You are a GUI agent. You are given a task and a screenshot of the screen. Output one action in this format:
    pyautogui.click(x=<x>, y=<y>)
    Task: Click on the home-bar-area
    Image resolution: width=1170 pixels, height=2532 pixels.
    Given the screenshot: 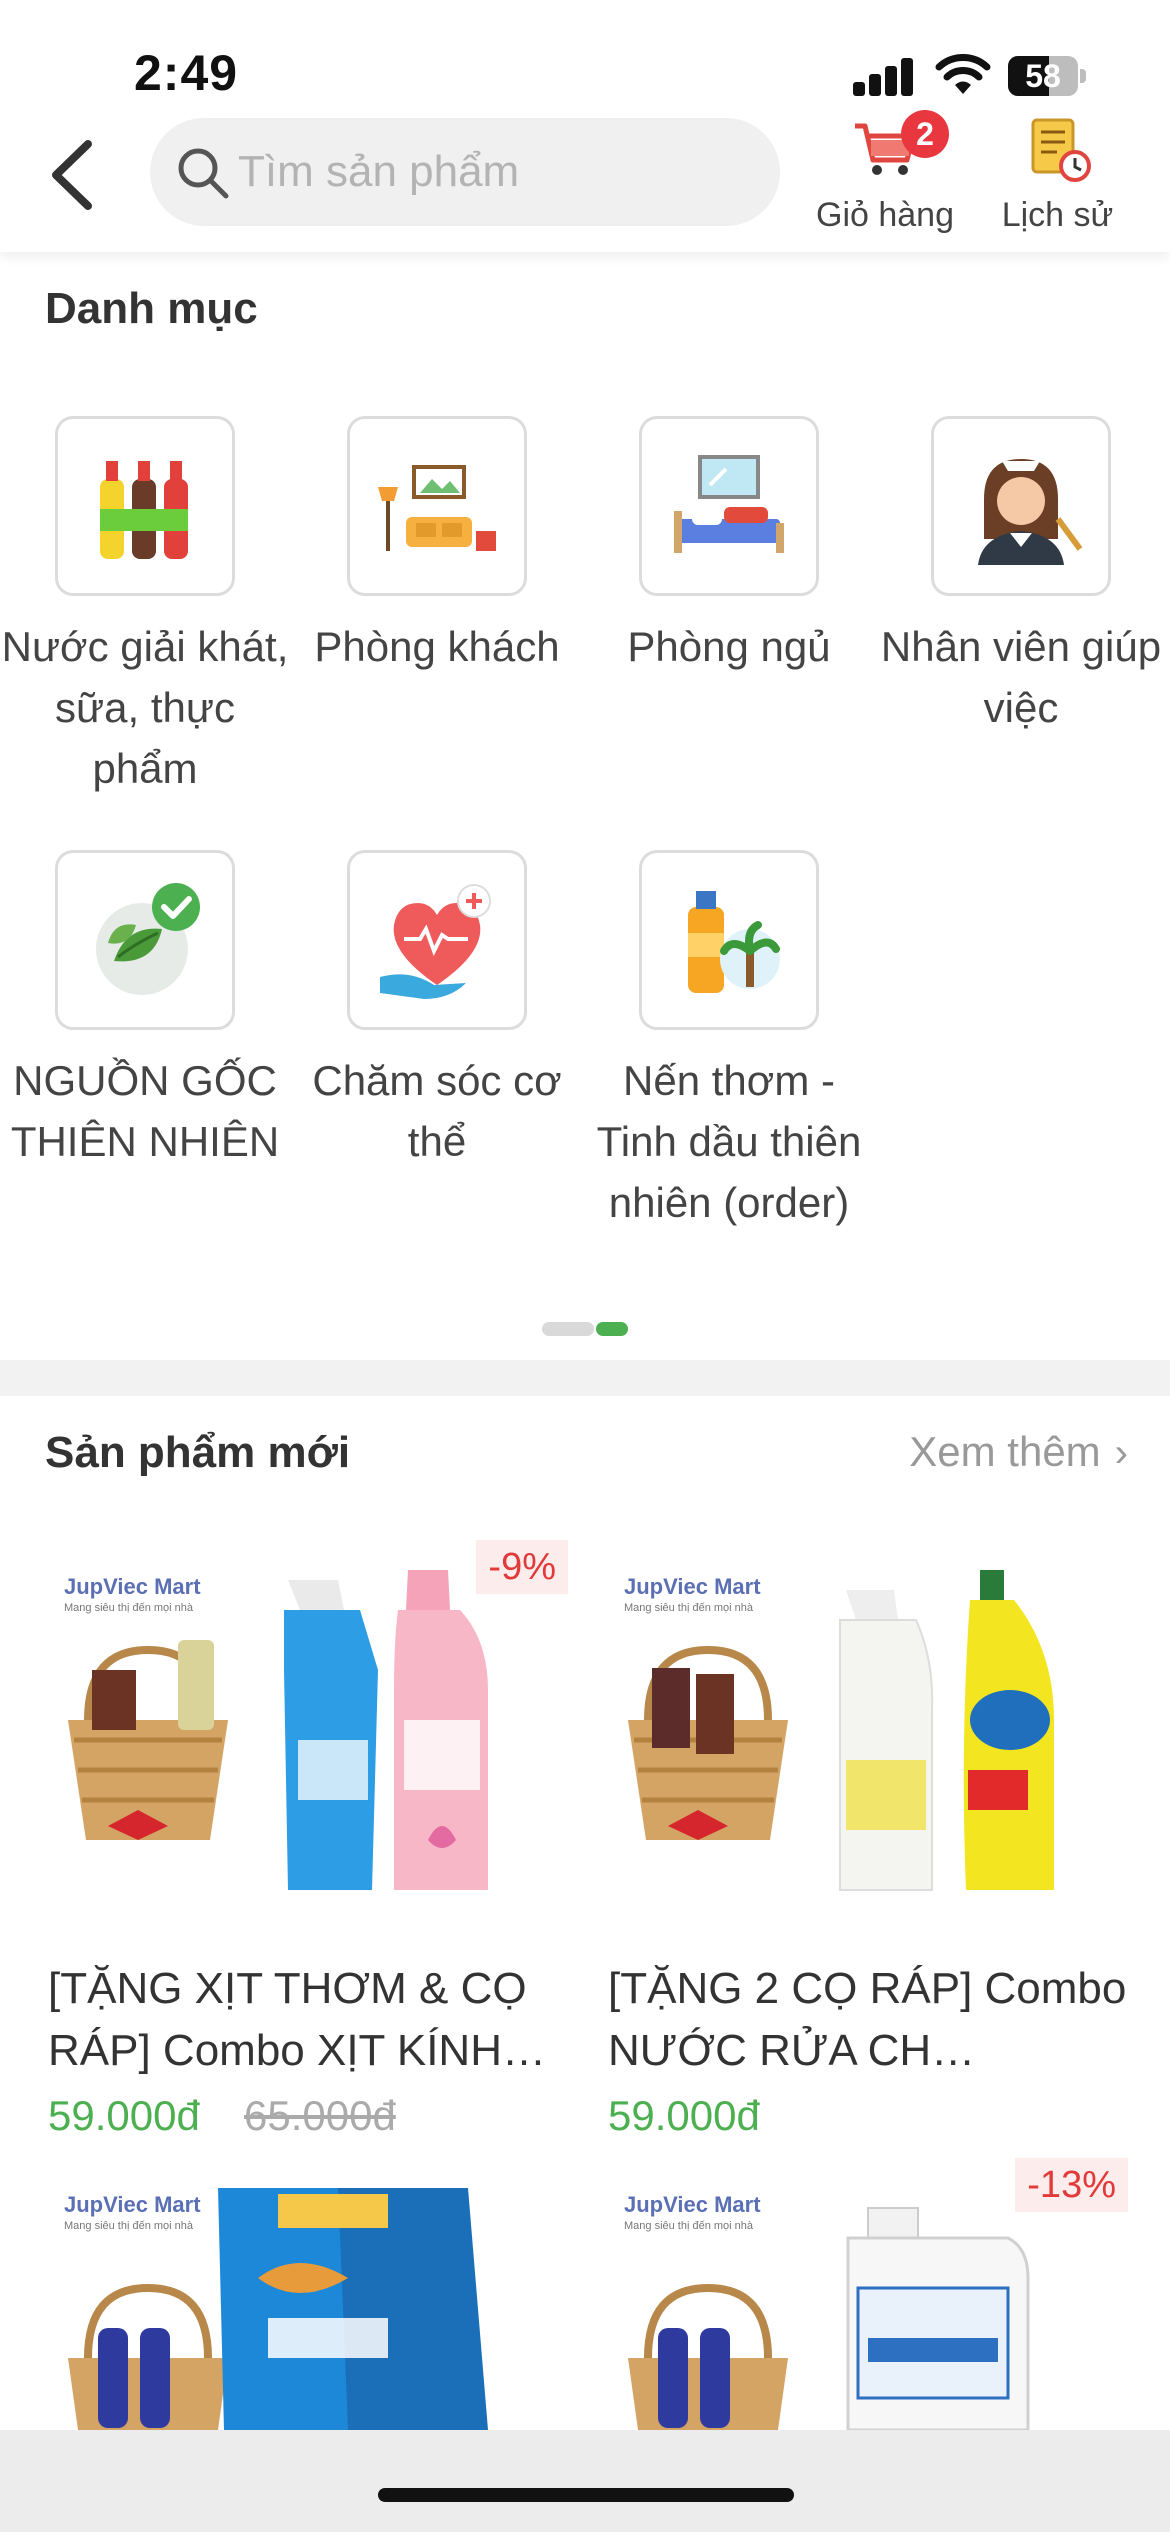 What is the action you would take?
    pyautogui.click(x=585, y=2481)
    